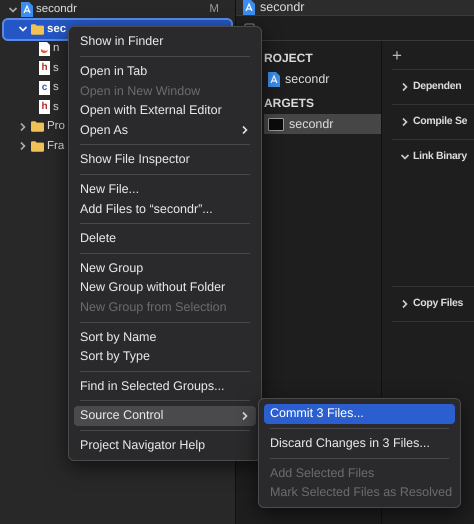 This screenshot has height=524, width=474. I want to click on source-file-icon: c, so click(44, 87).